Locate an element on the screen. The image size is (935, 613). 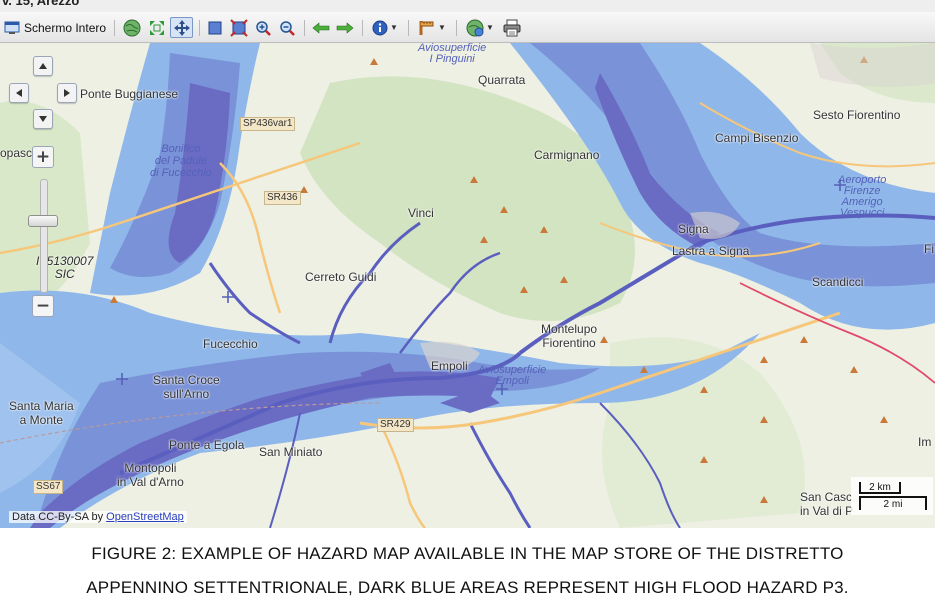
window-title: v. 15, Arezzo is located at coordinates (41, 4).